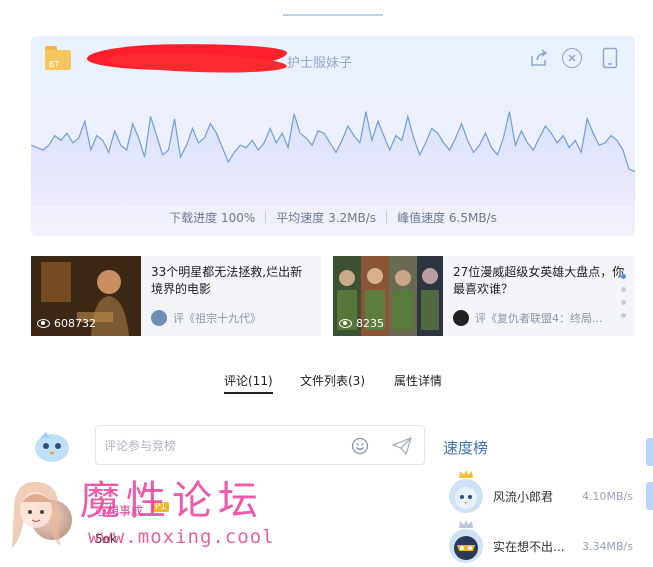 The width and height of the screenshot is (653, 567). I want to click on rank-speed: 3.34MB/s, so click(607, 546).